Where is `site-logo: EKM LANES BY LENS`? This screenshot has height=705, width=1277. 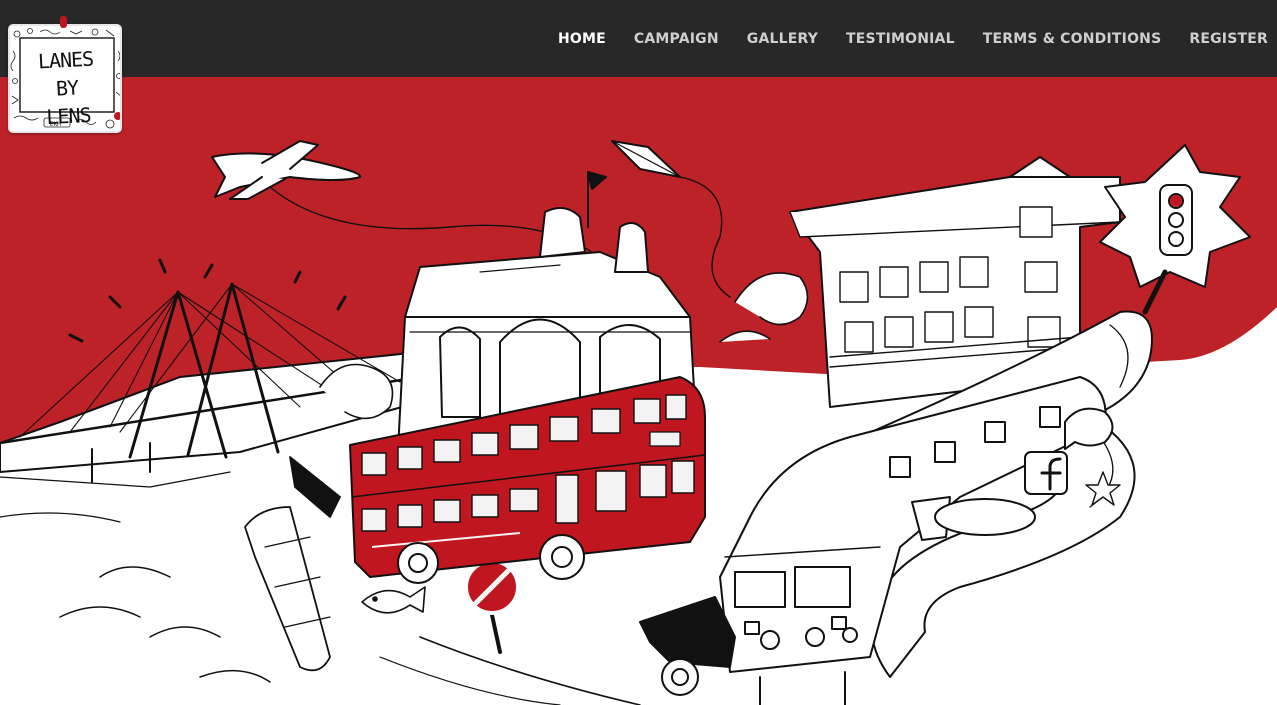 site-logo: EKM LANES BY LENS is located at coordinates (65, 78).